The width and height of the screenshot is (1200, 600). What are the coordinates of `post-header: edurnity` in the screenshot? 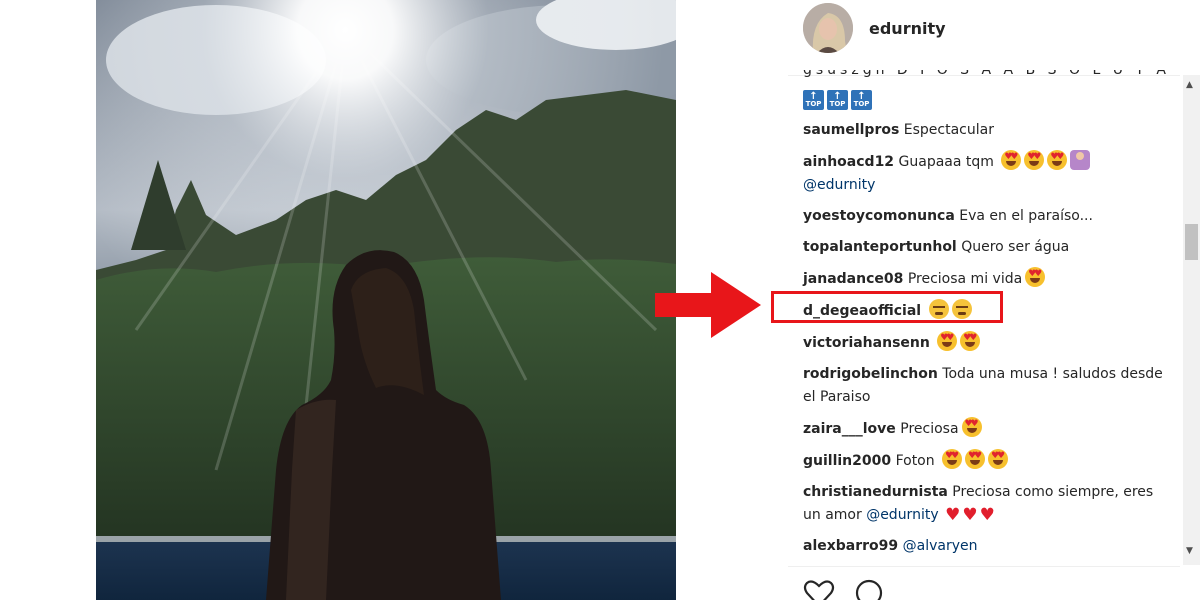 It's located at (874, 28).